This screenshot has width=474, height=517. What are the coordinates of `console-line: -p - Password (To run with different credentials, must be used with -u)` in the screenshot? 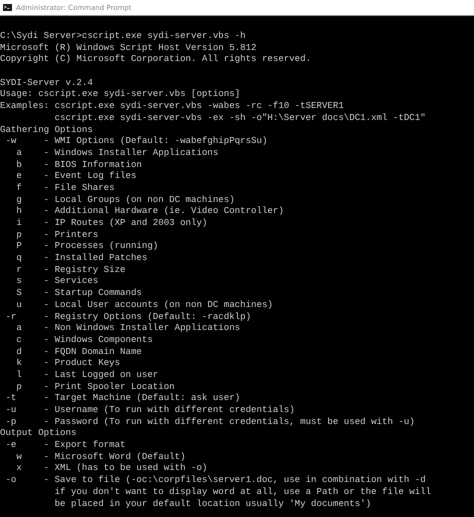 It's located at (209, 422).